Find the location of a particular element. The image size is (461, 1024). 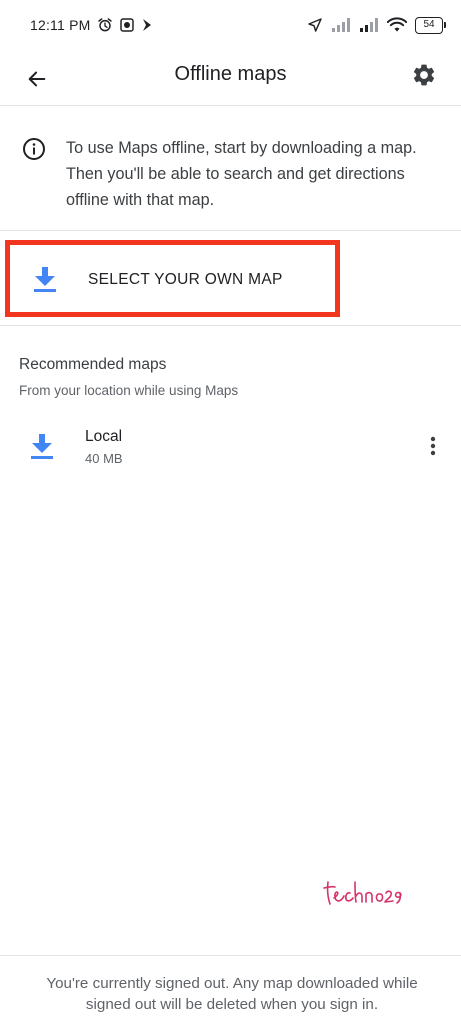

page-title: Offline maps is located at coordinates (230, 74).